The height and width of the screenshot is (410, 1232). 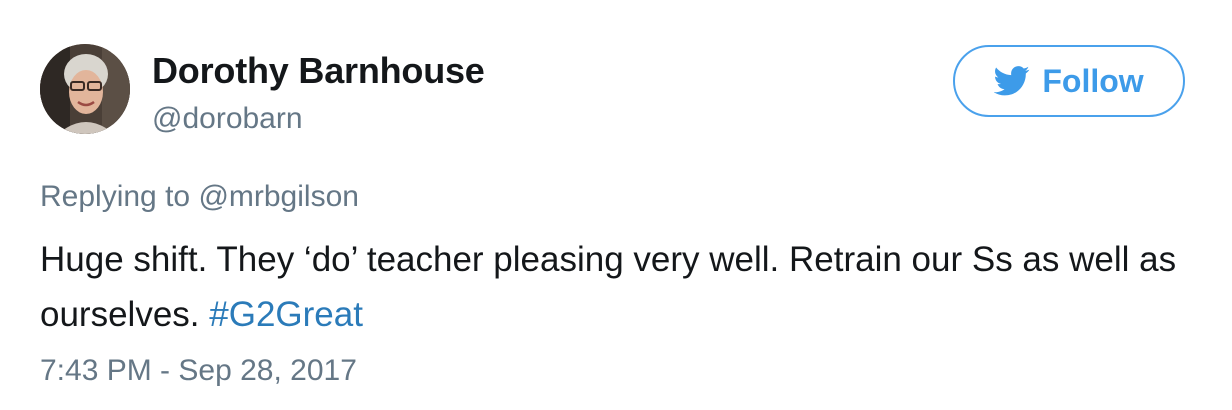 I want to click on author-handle: @dorobarn, so click(x=227, y=119).